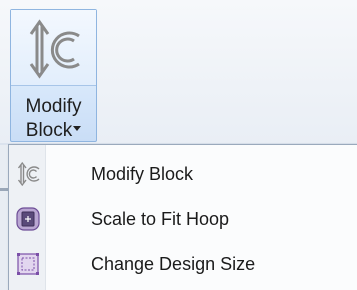 The image size is (357, 290). I want to click on menu-item-scale-to-fit-hoop: Scale to Fit Hoop, so click(183, 219).